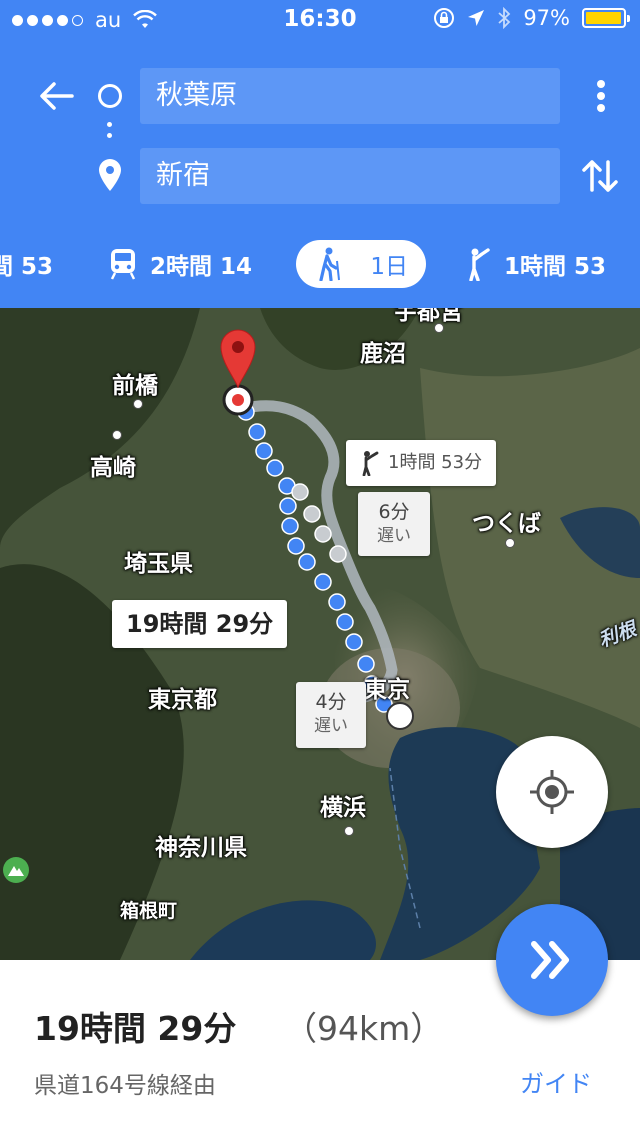 Image resolution: width=640 pixels, height=1136 pixels. I want to click on place-tokyo: 東京, so click(387, 690).